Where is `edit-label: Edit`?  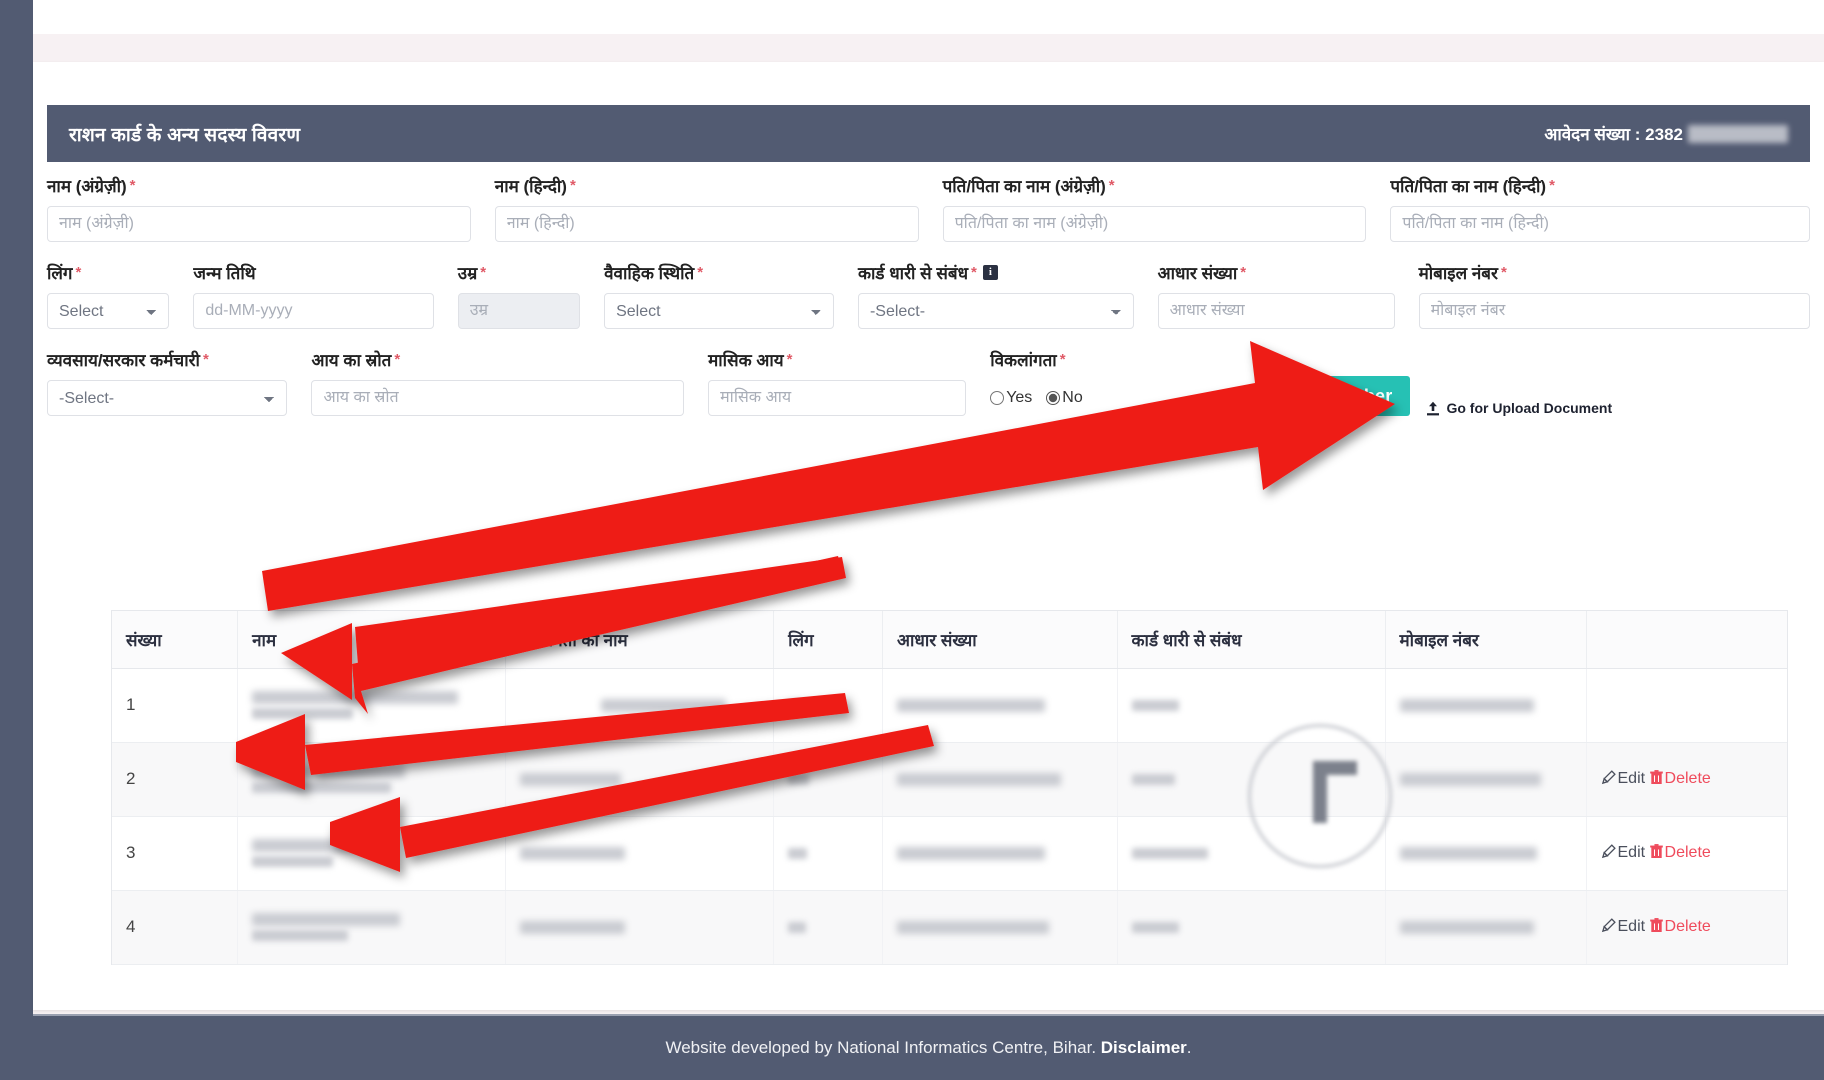
edit-label: Edit is located at coordinates (1631, 778).